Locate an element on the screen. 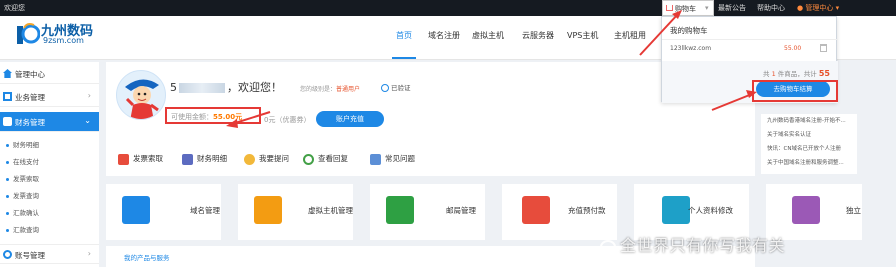 This screenshot has width=896, height=267. account-level: 您的级别是：普通用户 is located at coordinates (330, 88).